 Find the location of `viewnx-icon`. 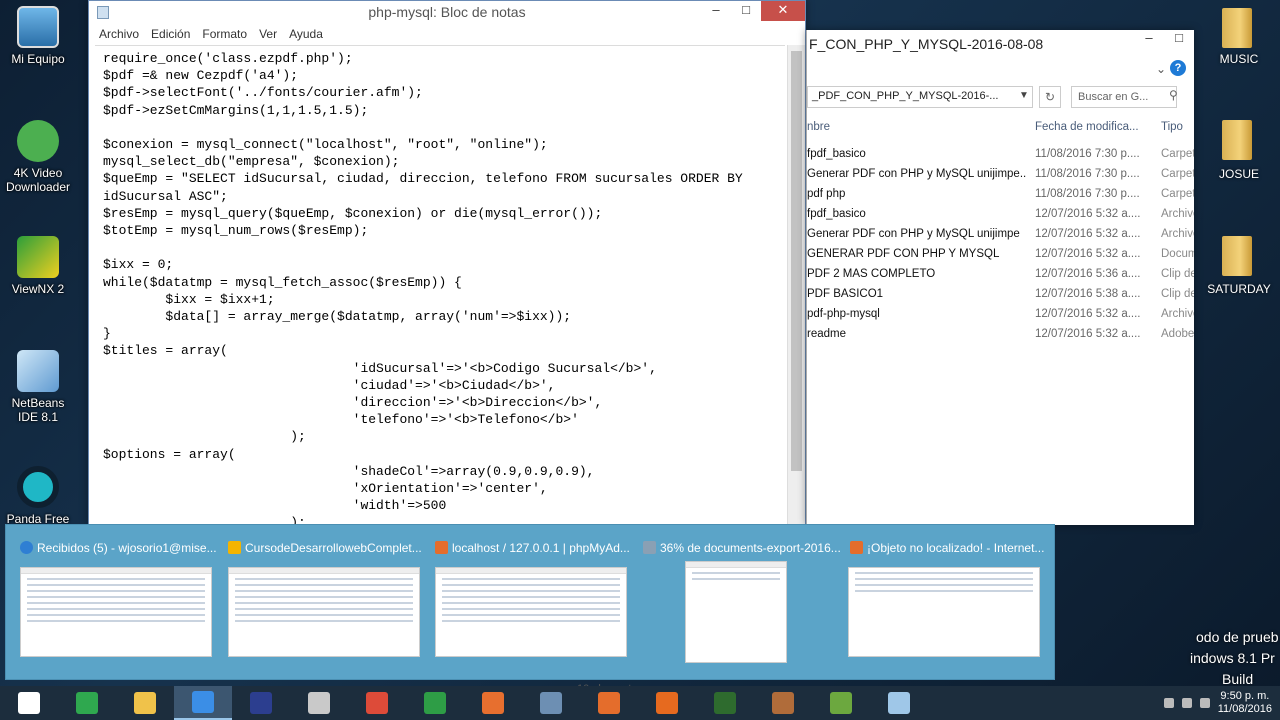

viewnx-icon is located at coordinates (38, 257).